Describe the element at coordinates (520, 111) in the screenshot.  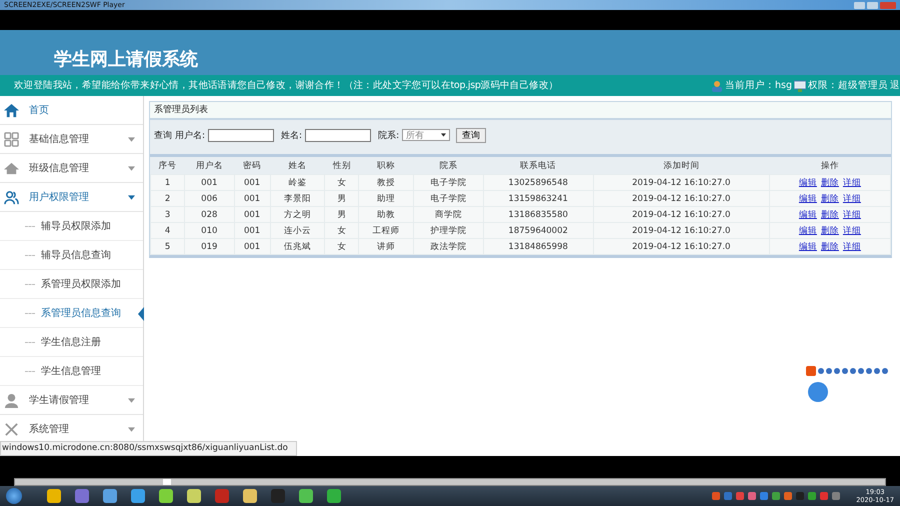
I see `panel-title: 系管理员列表` at that location.